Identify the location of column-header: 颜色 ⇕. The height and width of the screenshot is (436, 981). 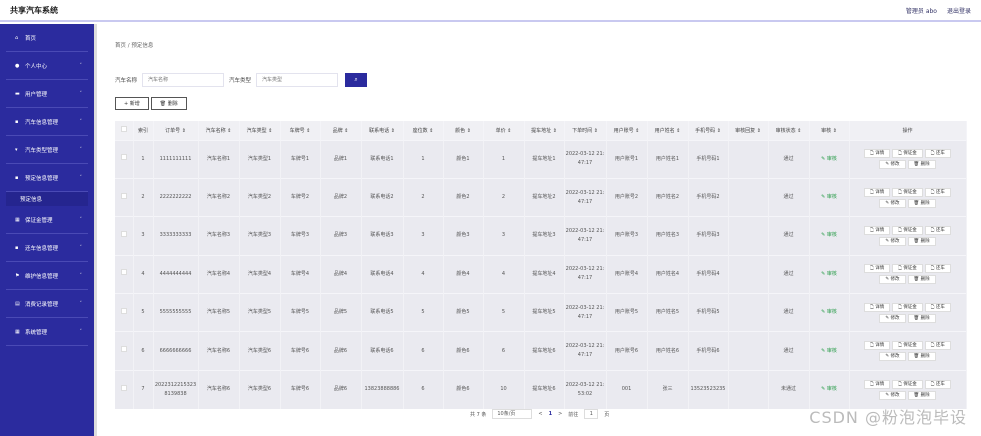
(463, 130).